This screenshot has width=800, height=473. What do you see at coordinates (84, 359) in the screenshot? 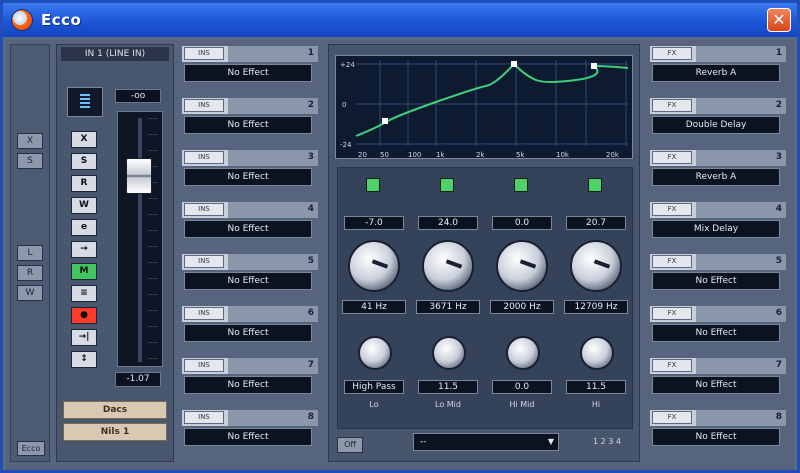
I see `link-button: ↕` at bounding box center [84, 359].